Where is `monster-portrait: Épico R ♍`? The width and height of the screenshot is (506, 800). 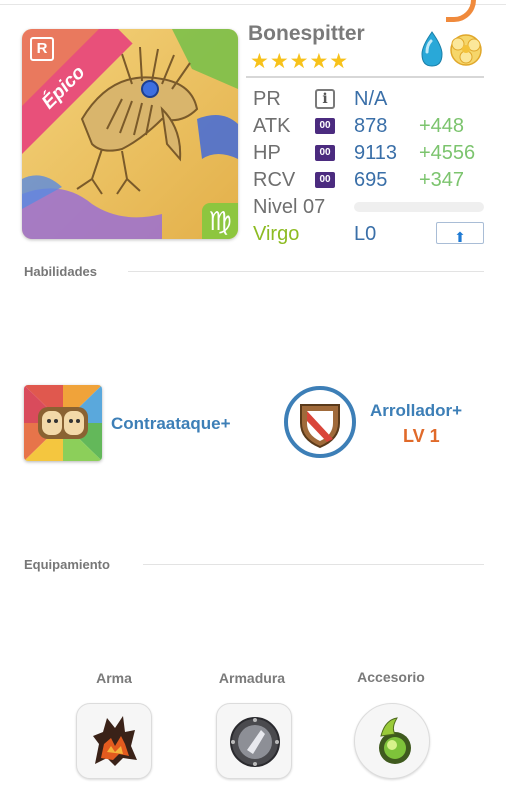 monster-portrait: Épico R ♍ is located at coordinates (130, 134).